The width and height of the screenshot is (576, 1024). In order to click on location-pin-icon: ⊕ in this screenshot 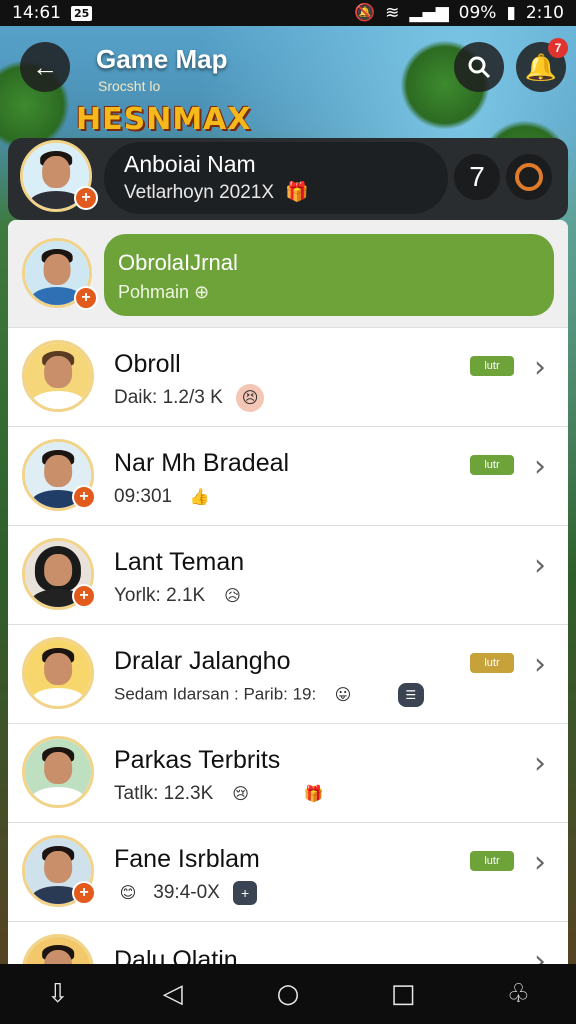, I will do `click(202, 292)`.